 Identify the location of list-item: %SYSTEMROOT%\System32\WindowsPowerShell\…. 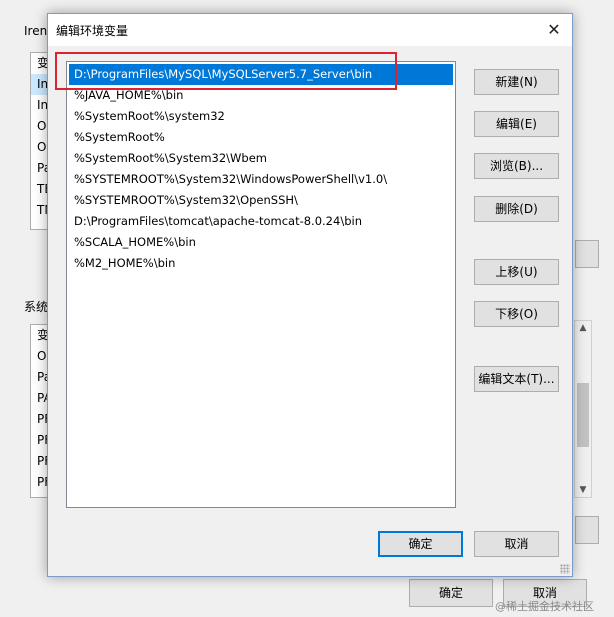
(261, 179).